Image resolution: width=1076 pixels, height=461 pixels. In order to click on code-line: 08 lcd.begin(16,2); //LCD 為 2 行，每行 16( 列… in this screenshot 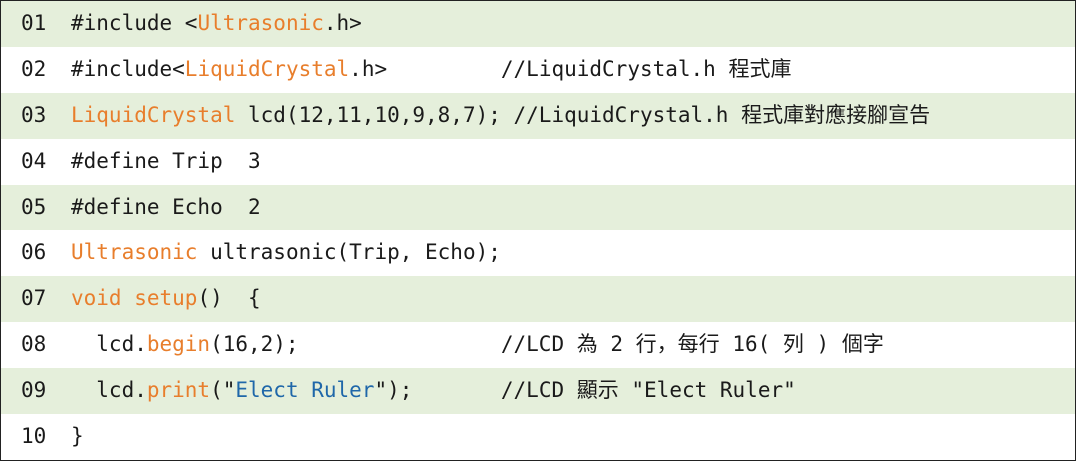, I will do `click(538, 345)`.